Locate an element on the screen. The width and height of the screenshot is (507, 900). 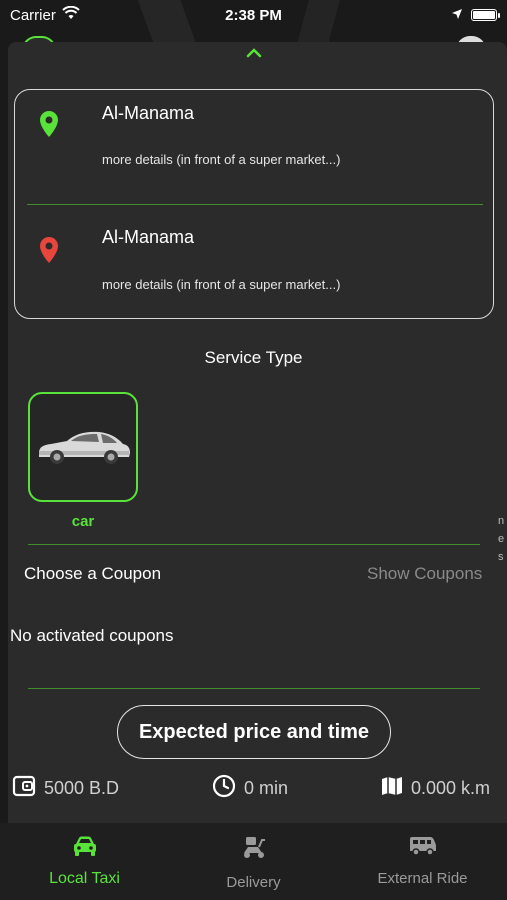
sheet-handle-chevron-up-icon is located at coordinates (254, 53).